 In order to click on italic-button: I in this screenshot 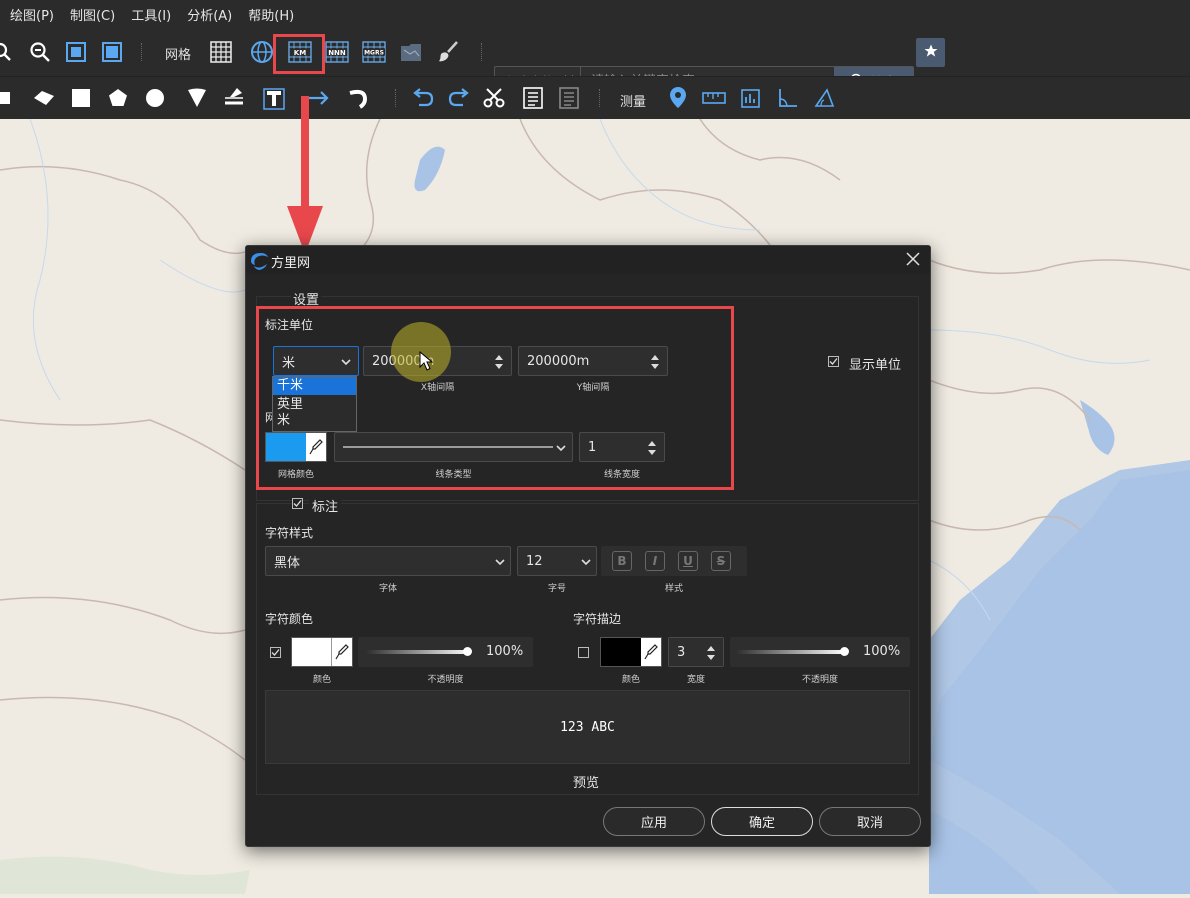, I will do `click(655, 561)`.